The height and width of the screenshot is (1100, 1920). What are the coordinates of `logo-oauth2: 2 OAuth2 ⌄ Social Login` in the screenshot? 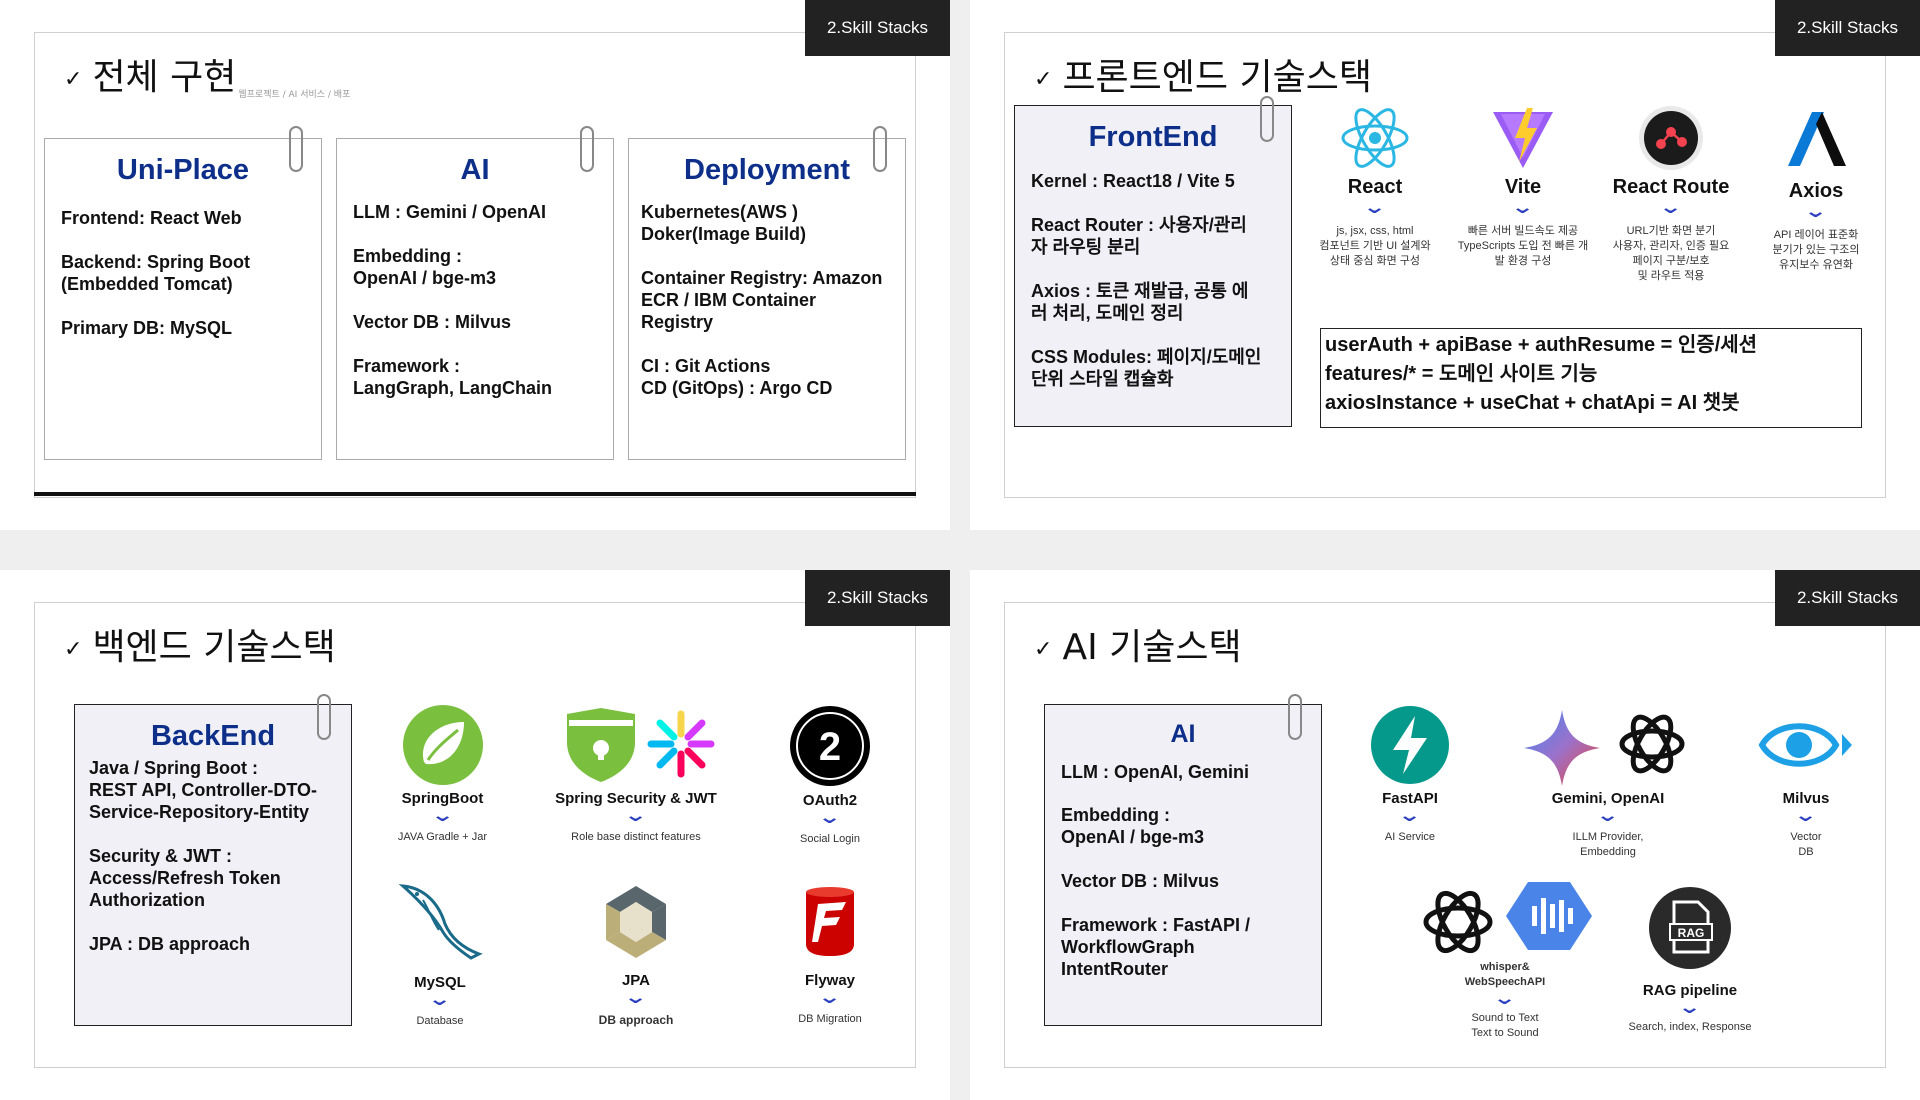 It's located at (830, 775).